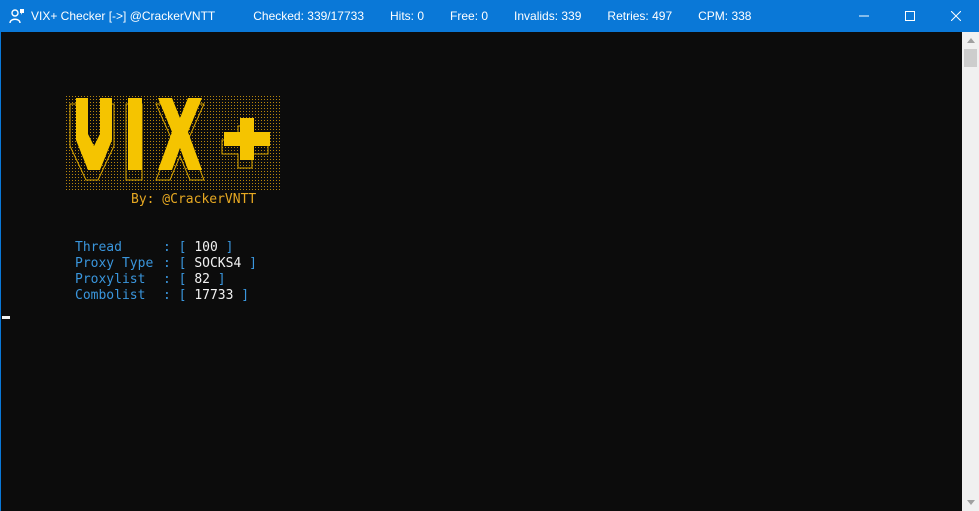 The image size is (979, 511). I want to click on stat-invalids: Invalids: 339, so click(548, 16).